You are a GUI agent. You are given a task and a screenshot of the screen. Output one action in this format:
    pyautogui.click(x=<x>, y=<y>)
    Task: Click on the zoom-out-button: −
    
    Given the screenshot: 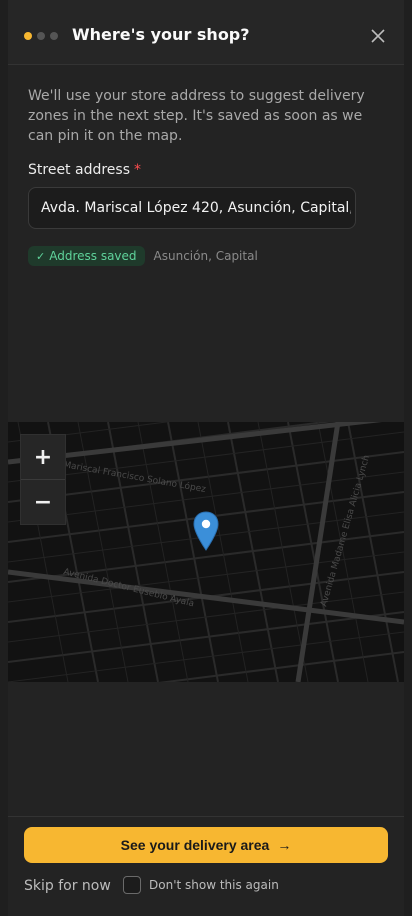 What is the action you would take?
    pyautogui.click(x=43, y=502)
    